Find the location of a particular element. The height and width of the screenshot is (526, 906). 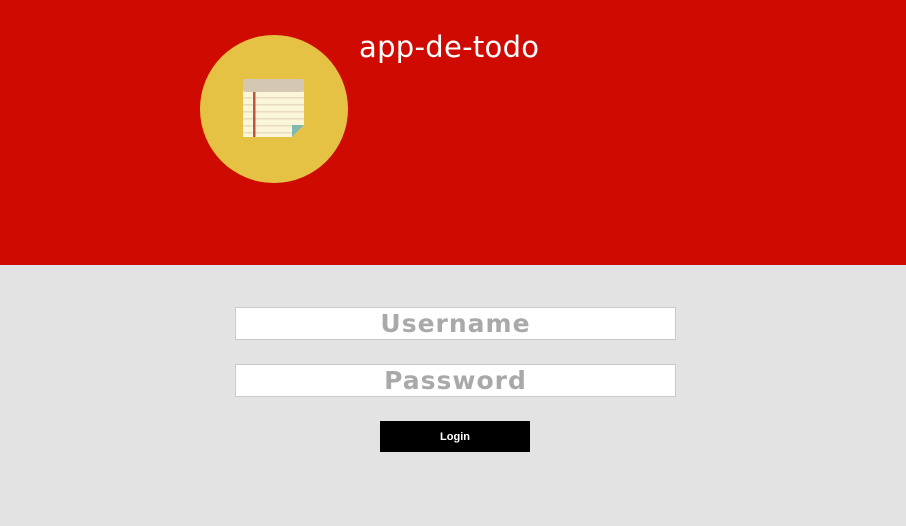

notepad-icon is located at coordinates (273, 108).